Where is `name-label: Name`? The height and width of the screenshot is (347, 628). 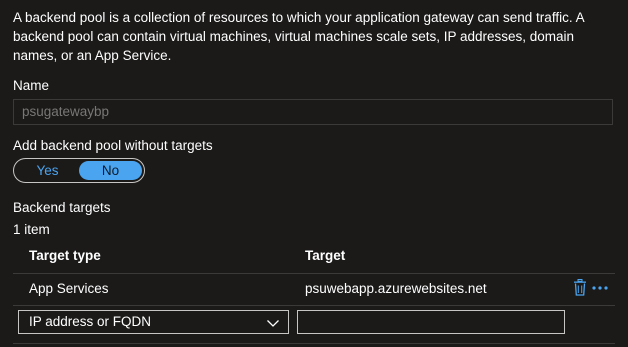
name-label: Name is located at coordinates (31, 85).